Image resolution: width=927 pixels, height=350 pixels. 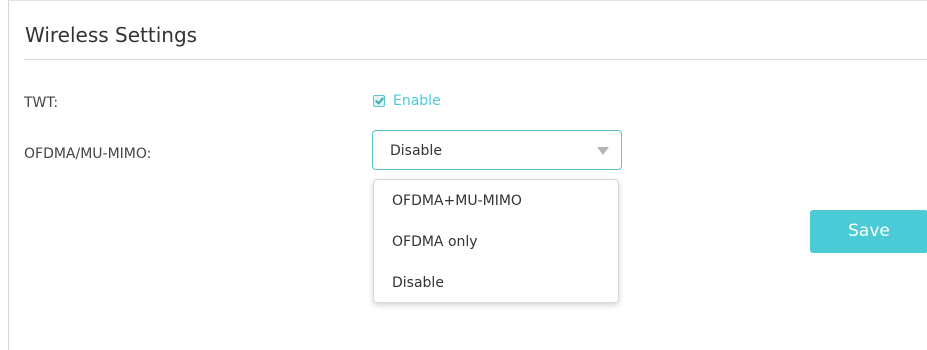 What do you see at coordinates (379, 101) in the screenshot?
I see `checkbox-checked-icon` at bounding box center [379, 101].